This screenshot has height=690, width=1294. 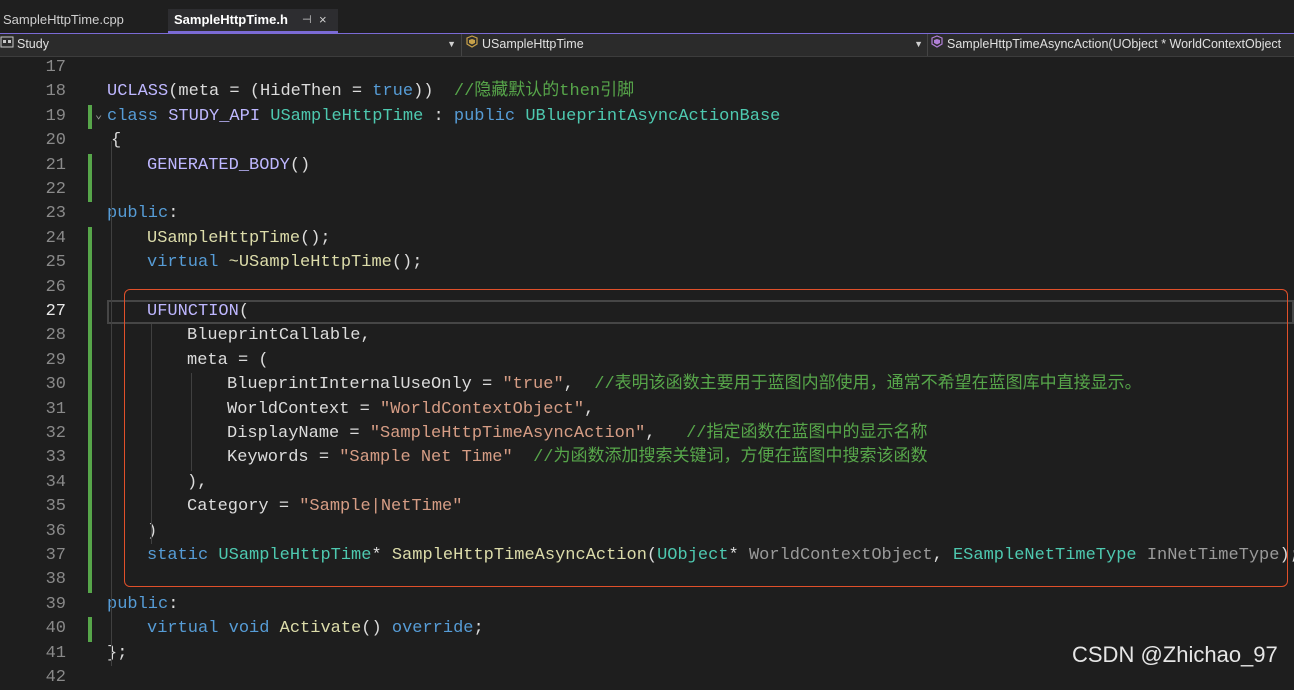 What do you see at coordinates (116, 141) in the screenshot?
I see `code-text: {` at bounding box center [116, 141].